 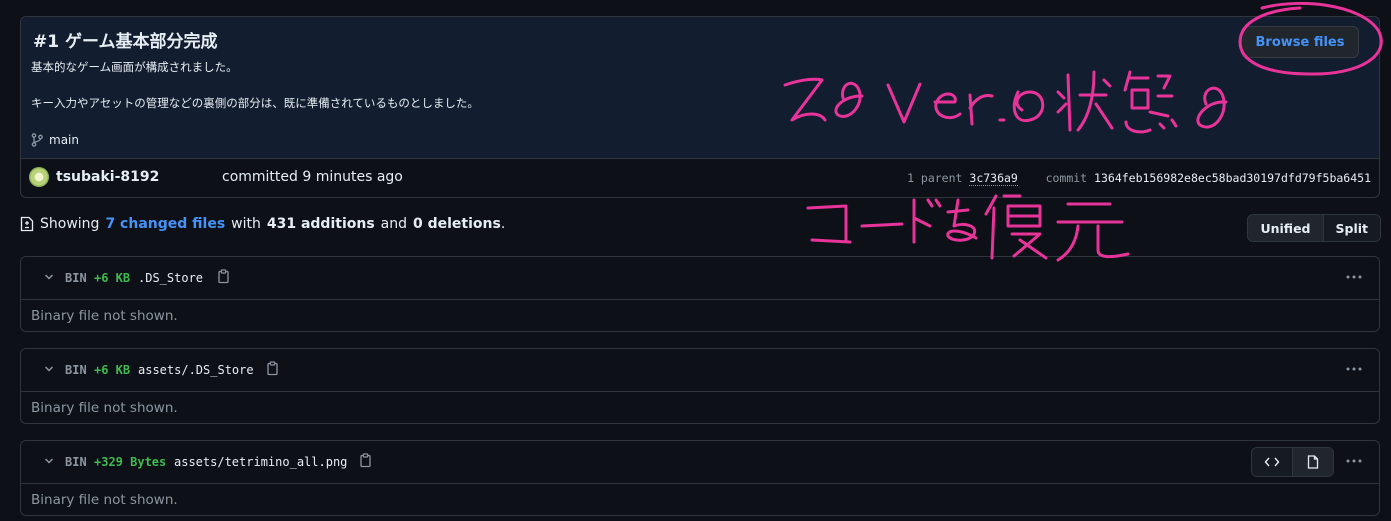 What do you see at coordinates (64, 140) in the screenshot?
I see `branch-name: main` at bounding box center [64, 140].